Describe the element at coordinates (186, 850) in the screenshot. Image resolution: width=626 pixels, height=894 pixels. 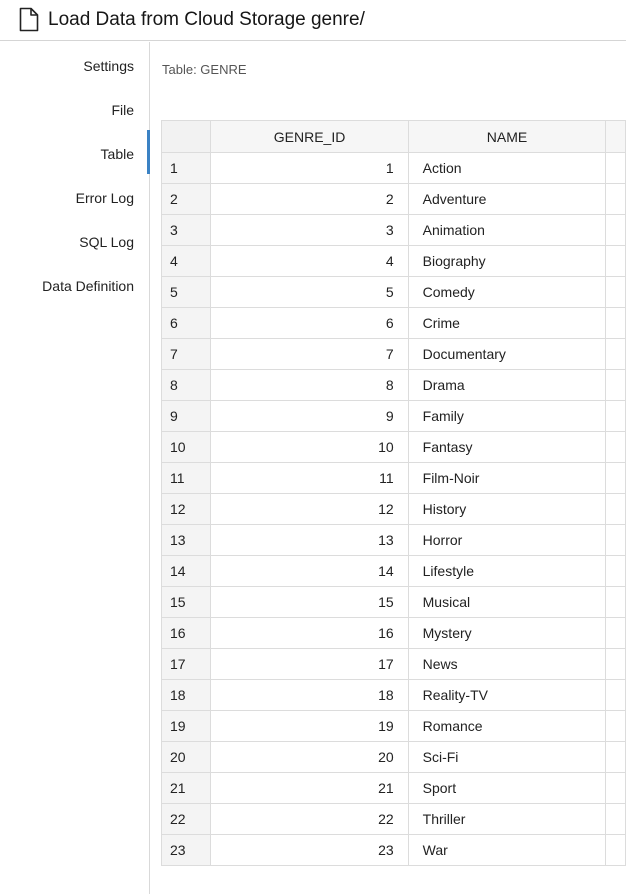
I see `row-number-cell: 23` at that location.